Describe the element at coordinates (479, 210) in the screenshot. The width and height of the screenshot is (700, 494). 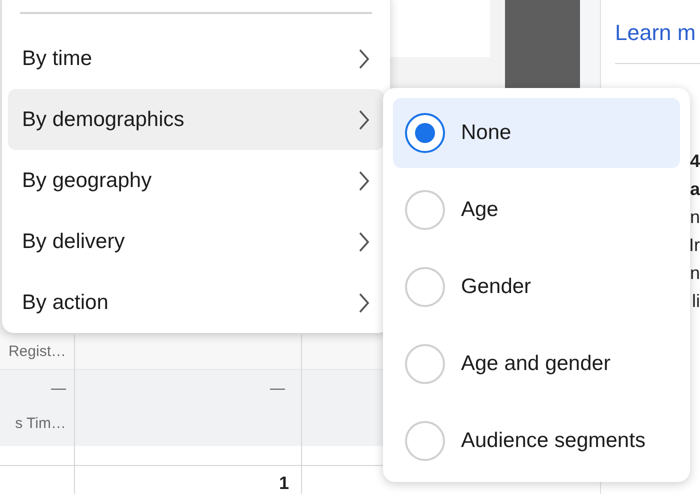
I see `option-label: Age` at that location.